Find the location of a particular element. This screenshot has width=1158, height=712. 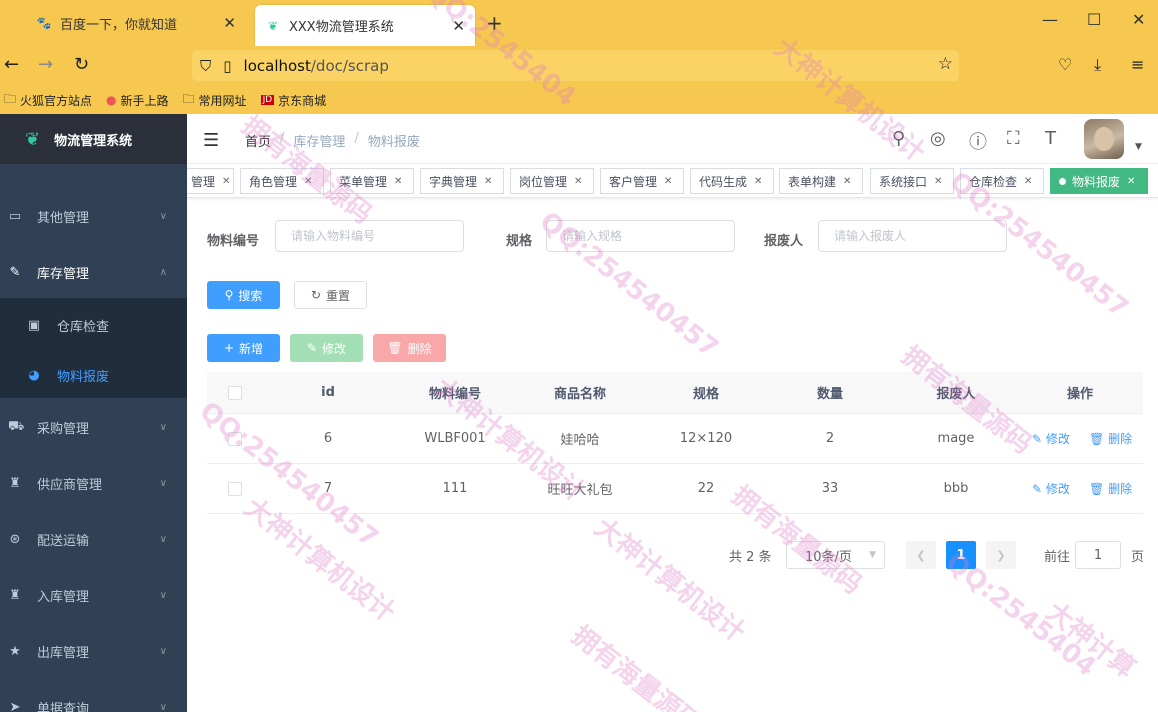

navbar-header: ☰ 首页 / 库存管理 / 物料报废 ⚲ ◎ ⓘ ⛶ T ▼ is located at coordinates (672, 139).